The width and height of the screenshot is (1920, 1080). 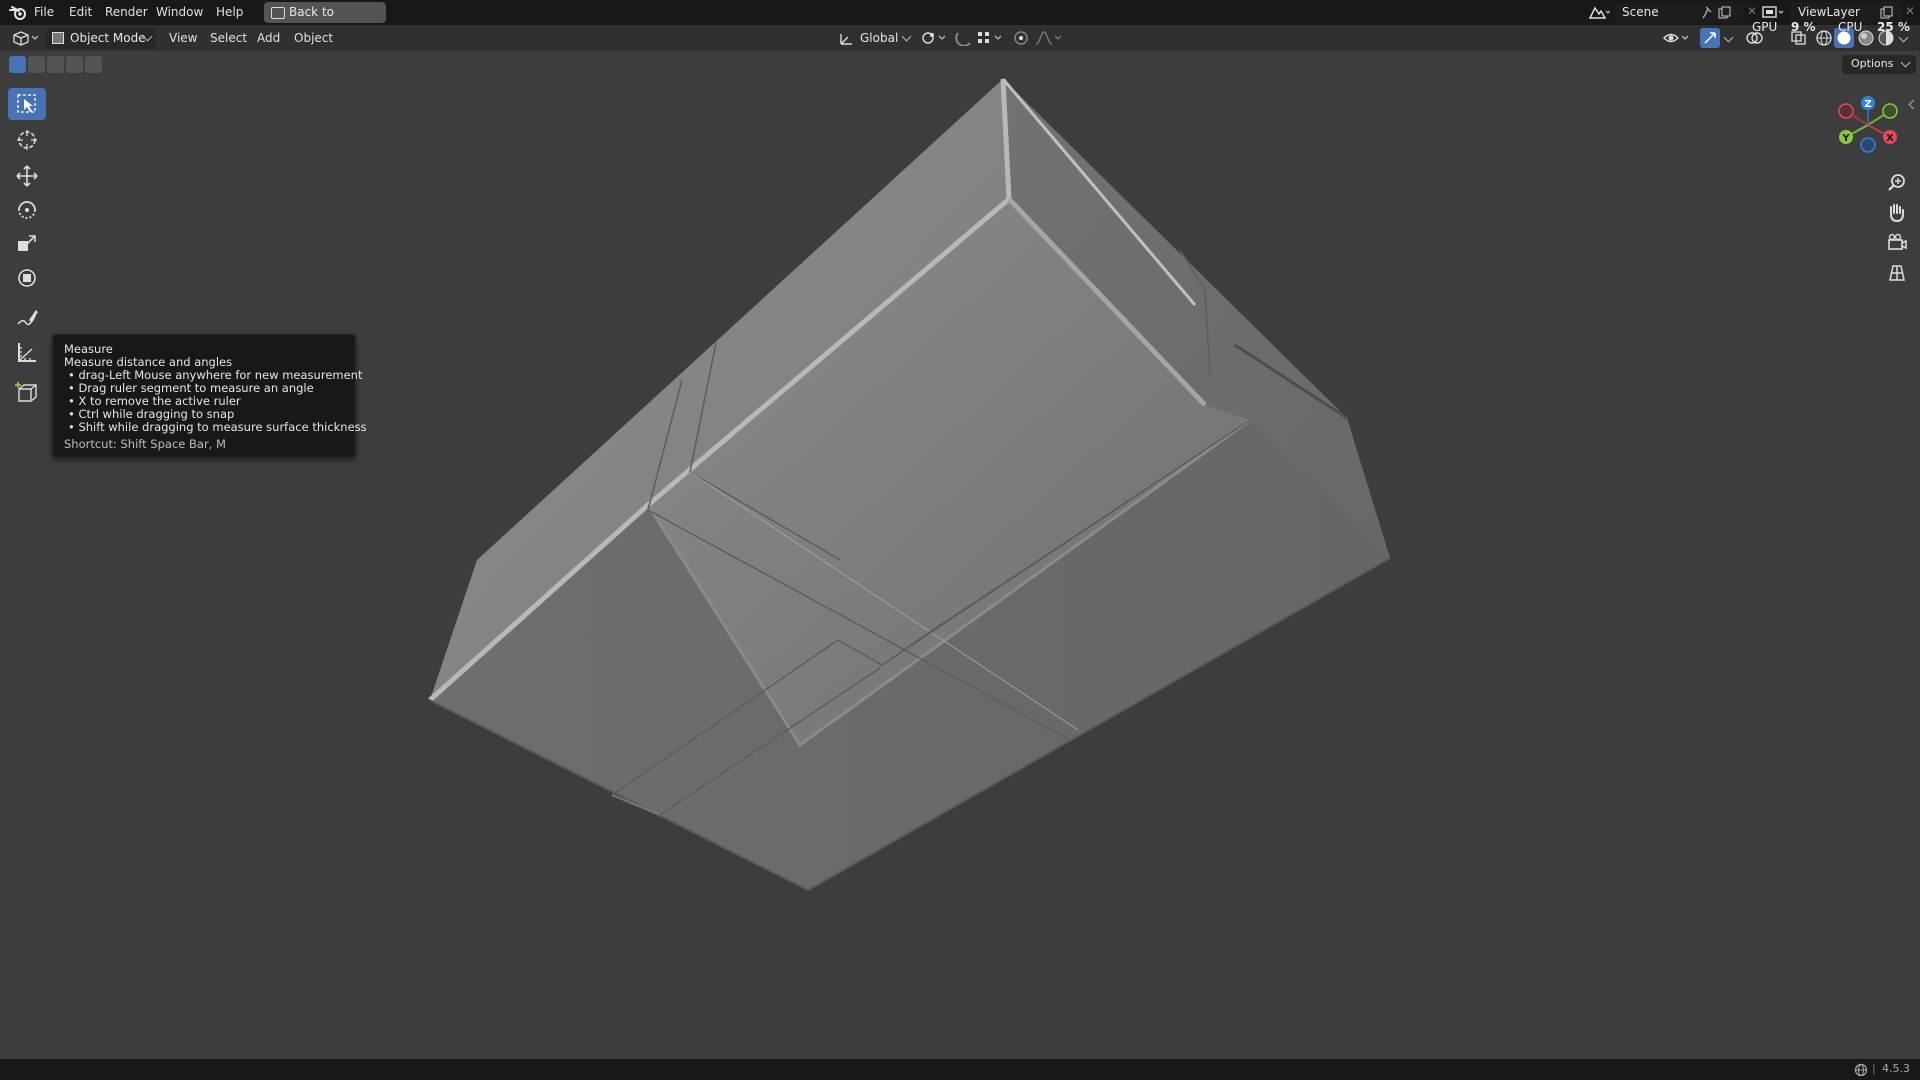 I want to click on tool-add-cube, so click(x=27, y=392).